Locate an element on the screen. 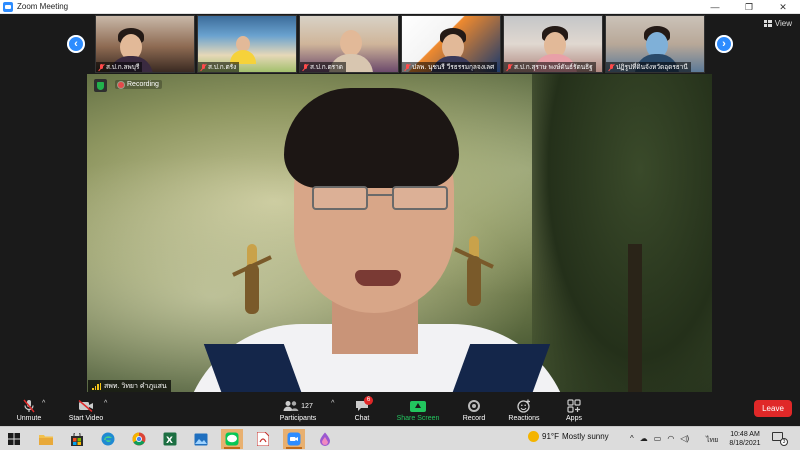  start-video-button: ^ Start Video is located at coordinates (87, 410).